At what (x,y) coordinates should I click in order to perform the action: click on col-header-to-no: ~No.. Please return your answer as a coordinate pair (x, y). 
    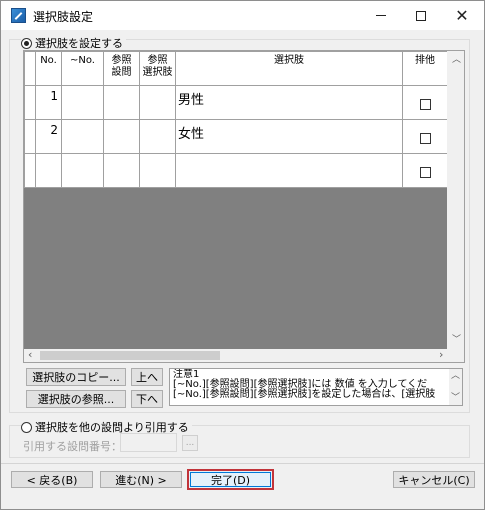
    Looking at the image, I should click on (82, 68).